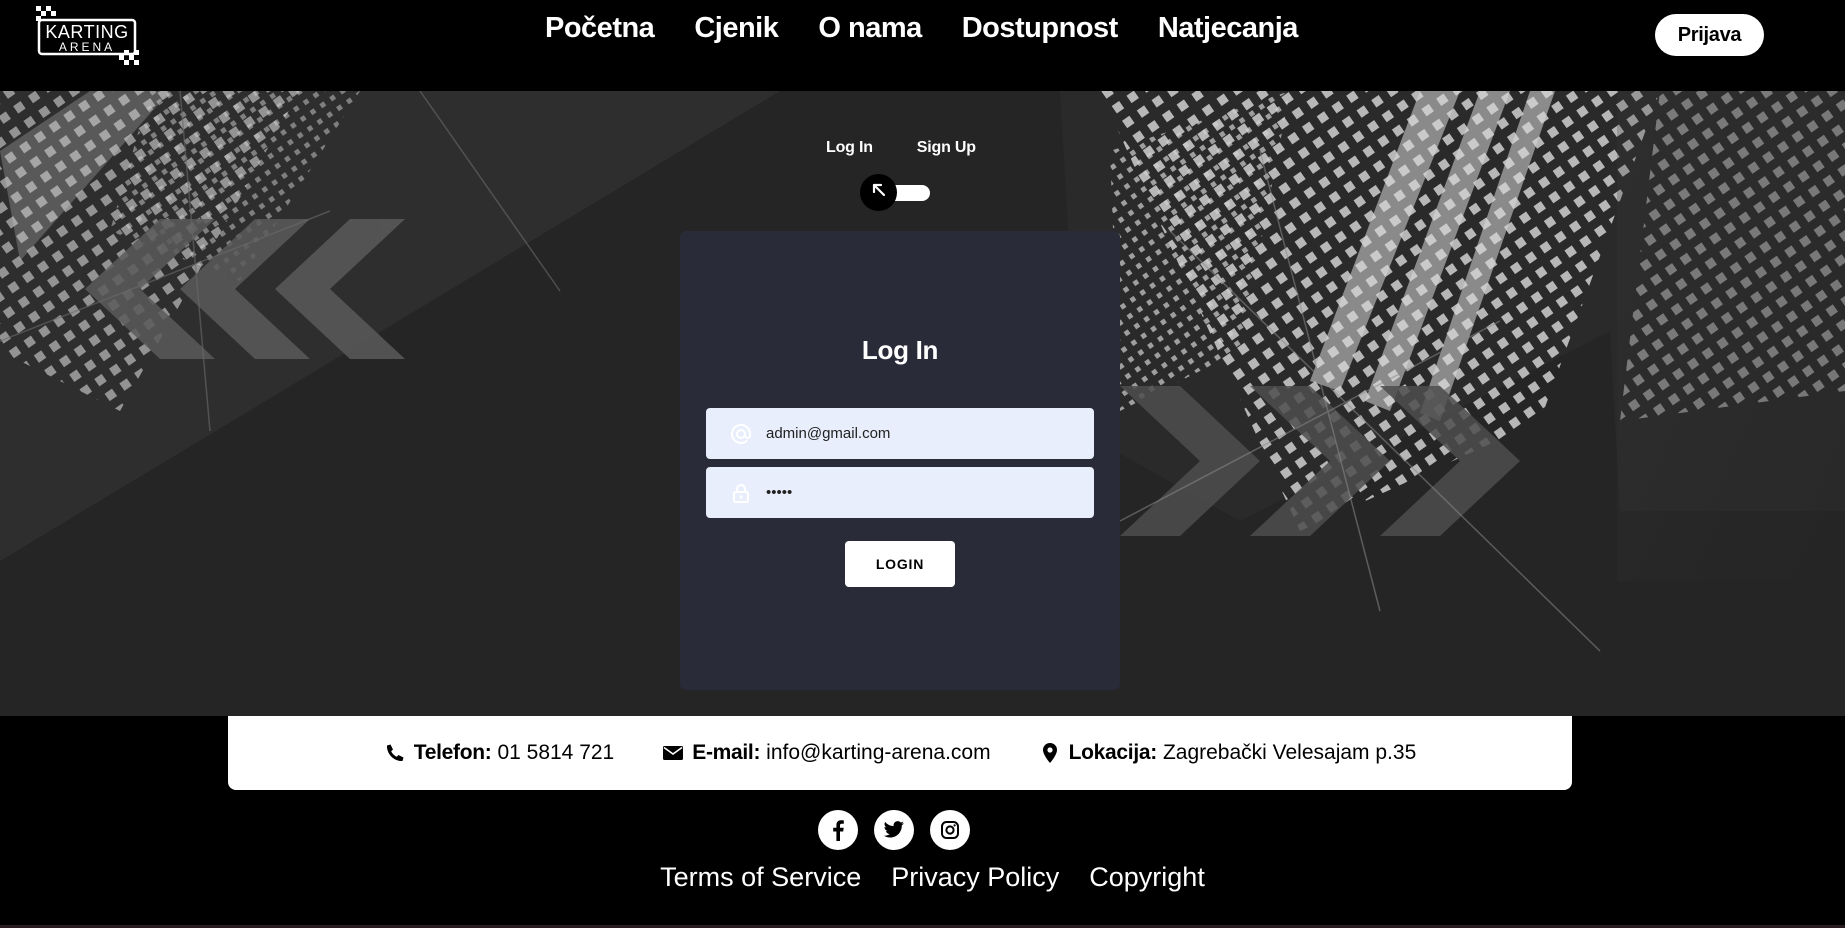 Image resolution: width=1845 pixels, height=928 pixels. I want to click on nav-o-nama: O nama, so click(870, 28).